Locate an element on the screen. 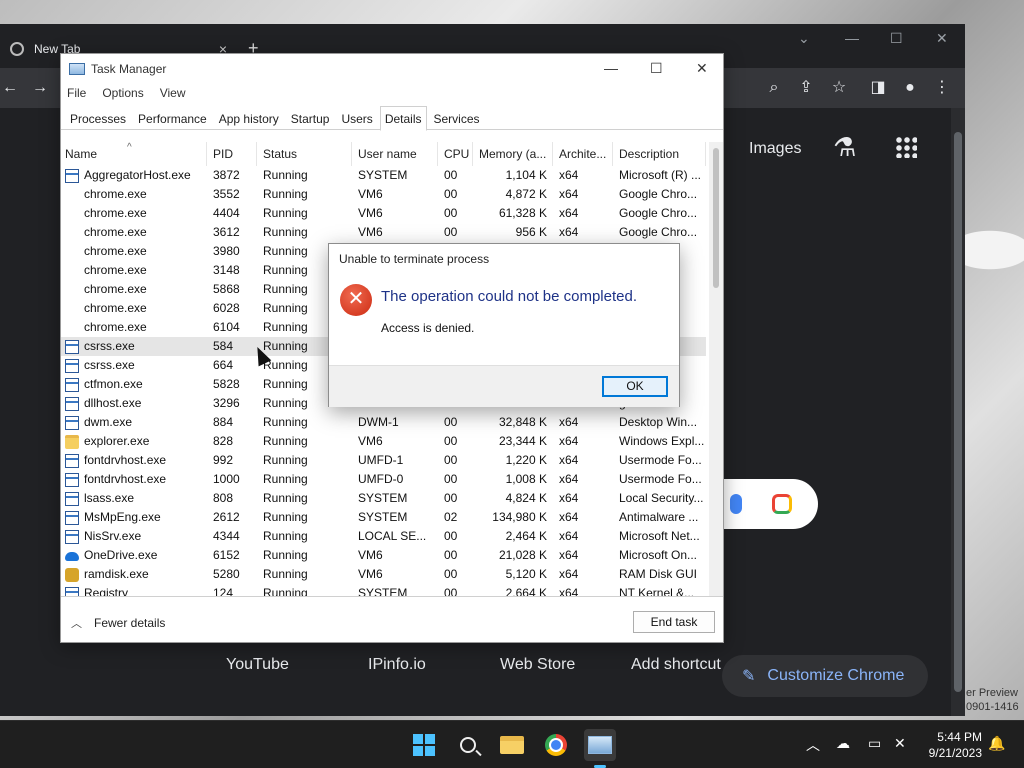 The image size is (1024, 768). bookmark-star-icon: ☆ is located at coordinates (839, 88).